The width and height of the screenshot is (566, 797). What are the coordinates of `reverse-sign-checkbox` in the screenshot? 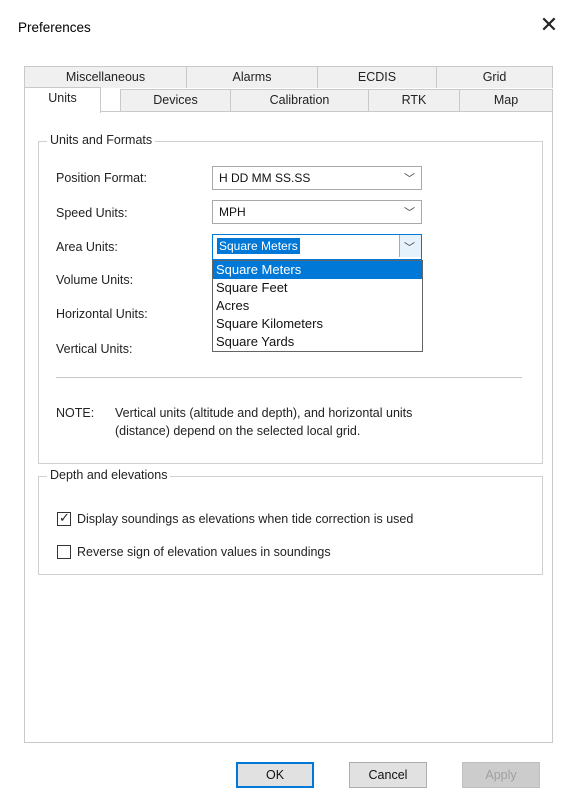 It's located at (64, 552).